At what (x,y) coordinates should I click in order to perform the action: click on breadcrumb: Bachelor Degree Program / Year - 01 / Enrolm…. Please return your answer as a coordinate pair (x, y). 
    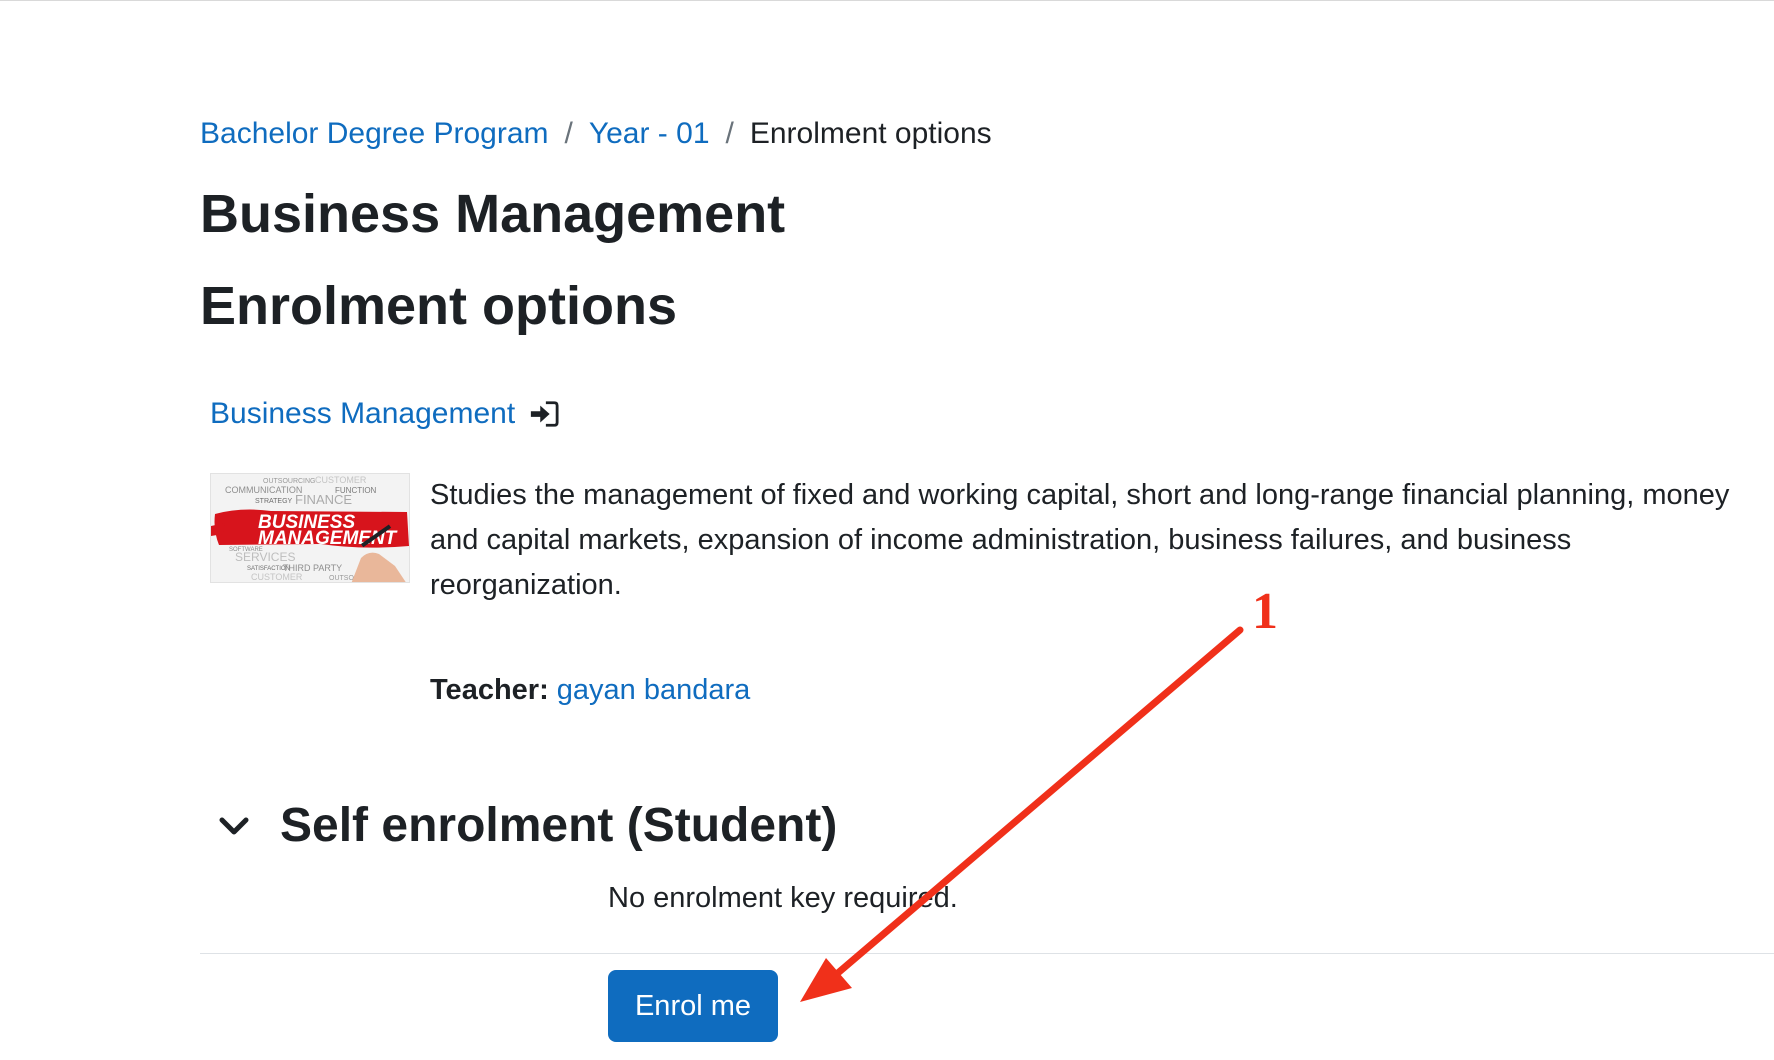
    Looking at the image, I should click on (596, 134).